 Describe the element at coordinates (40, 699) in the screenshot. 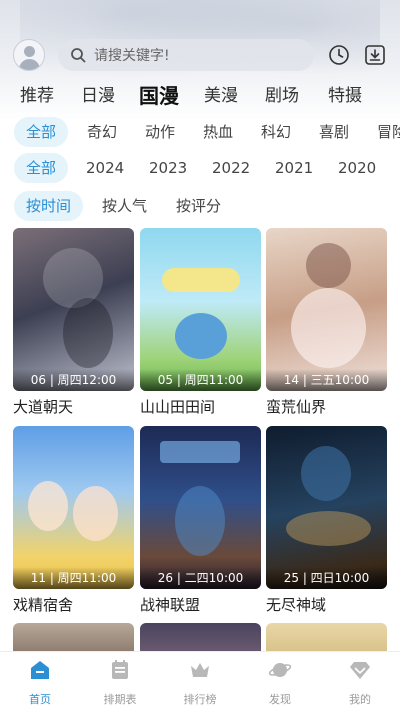

I see `nav-home-label: 首页` at that location.